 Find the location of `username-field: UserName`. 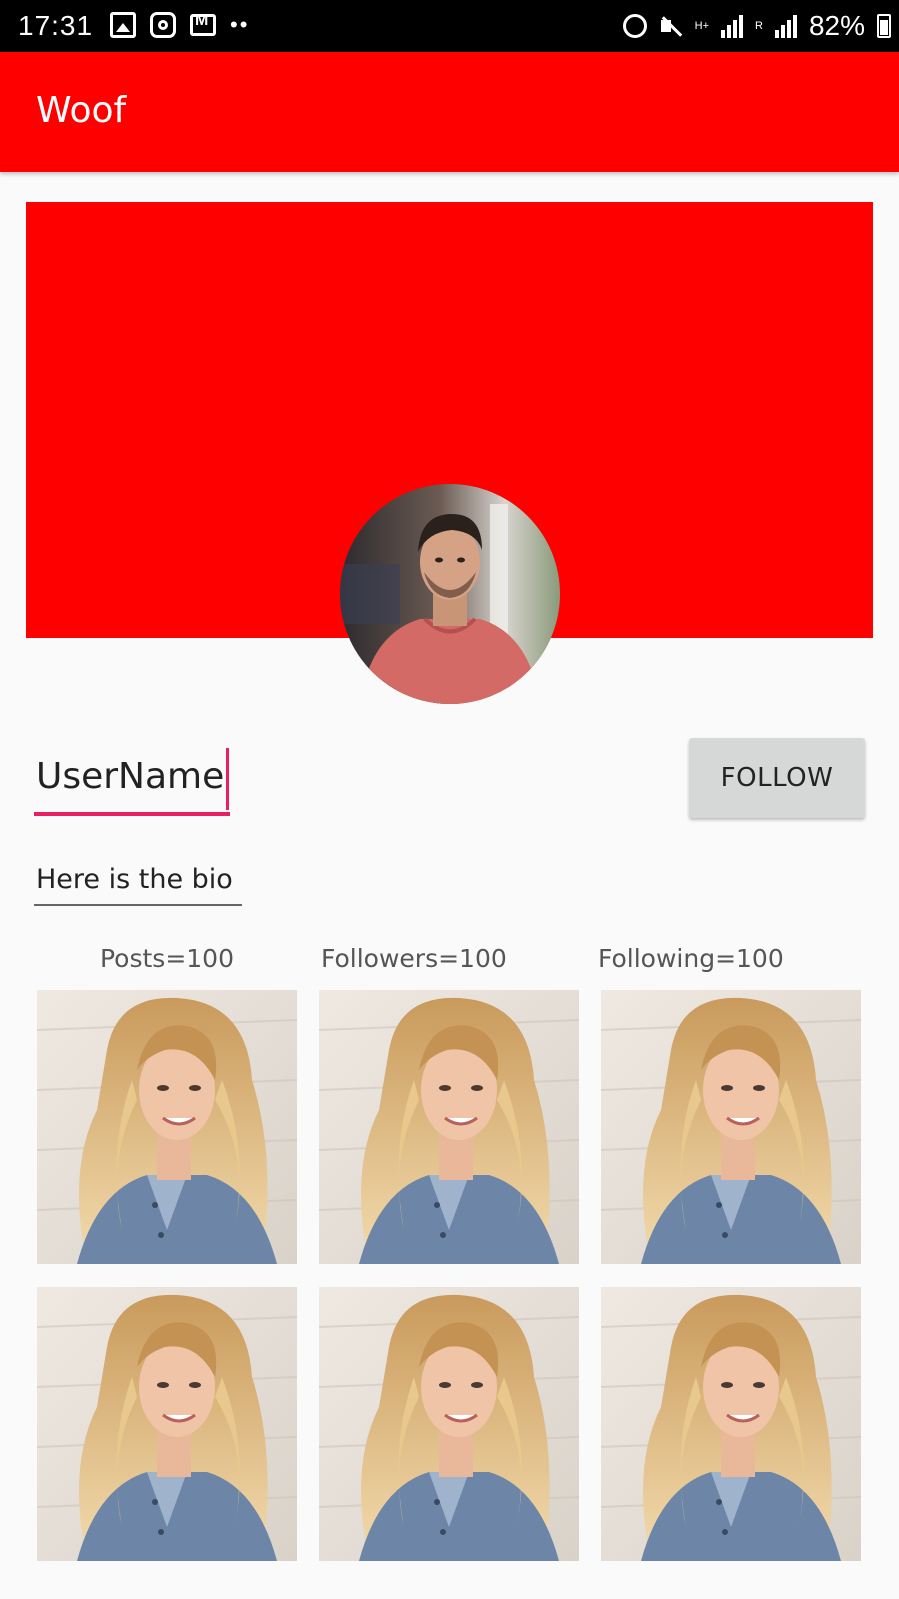

username-field: UserName is located at coordinates (132, 782).